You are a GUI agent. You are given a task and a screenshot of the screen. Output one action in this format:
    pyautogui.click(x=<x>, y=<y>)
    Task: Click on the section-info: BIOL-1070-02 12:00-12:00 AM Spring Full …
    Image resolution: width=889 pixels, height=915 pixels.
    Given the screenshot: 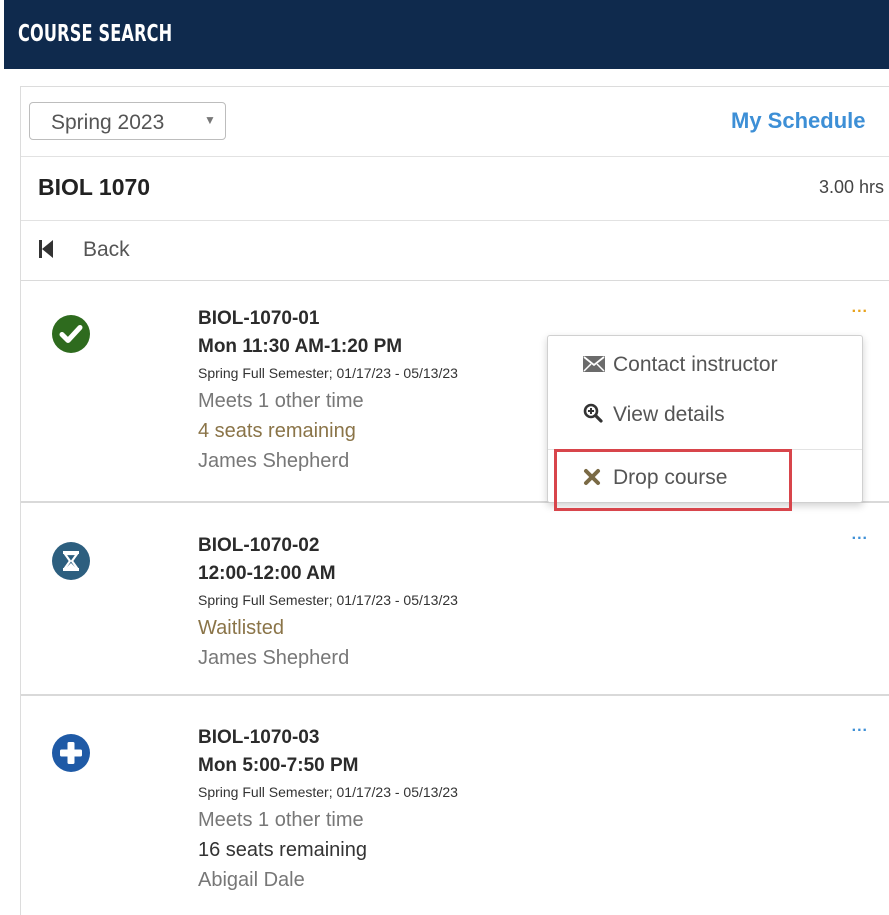 What is the action you would take?
    pyautogui.click(x=328, y=602)
    